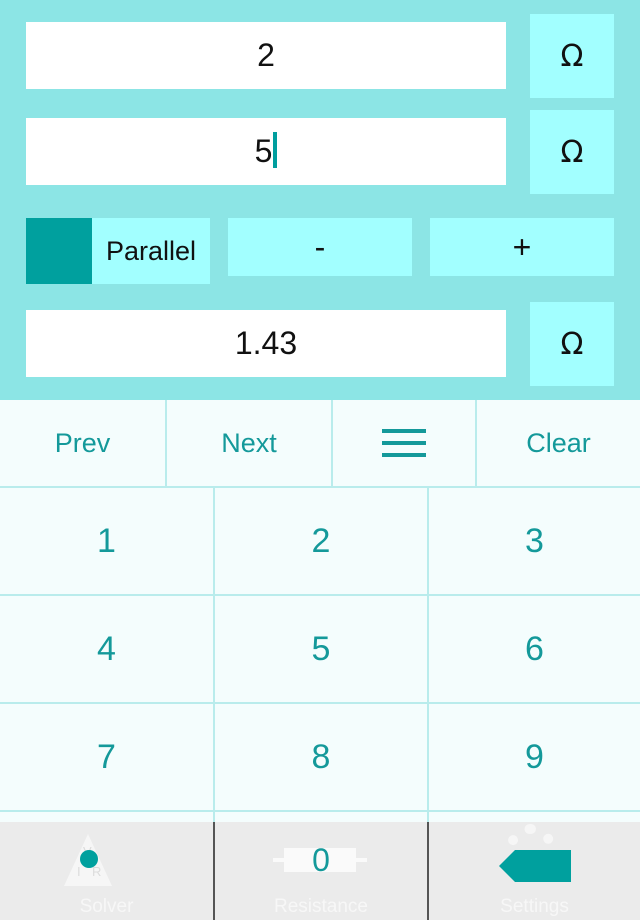  I want to click on key-1: 1, so click(106, 542).